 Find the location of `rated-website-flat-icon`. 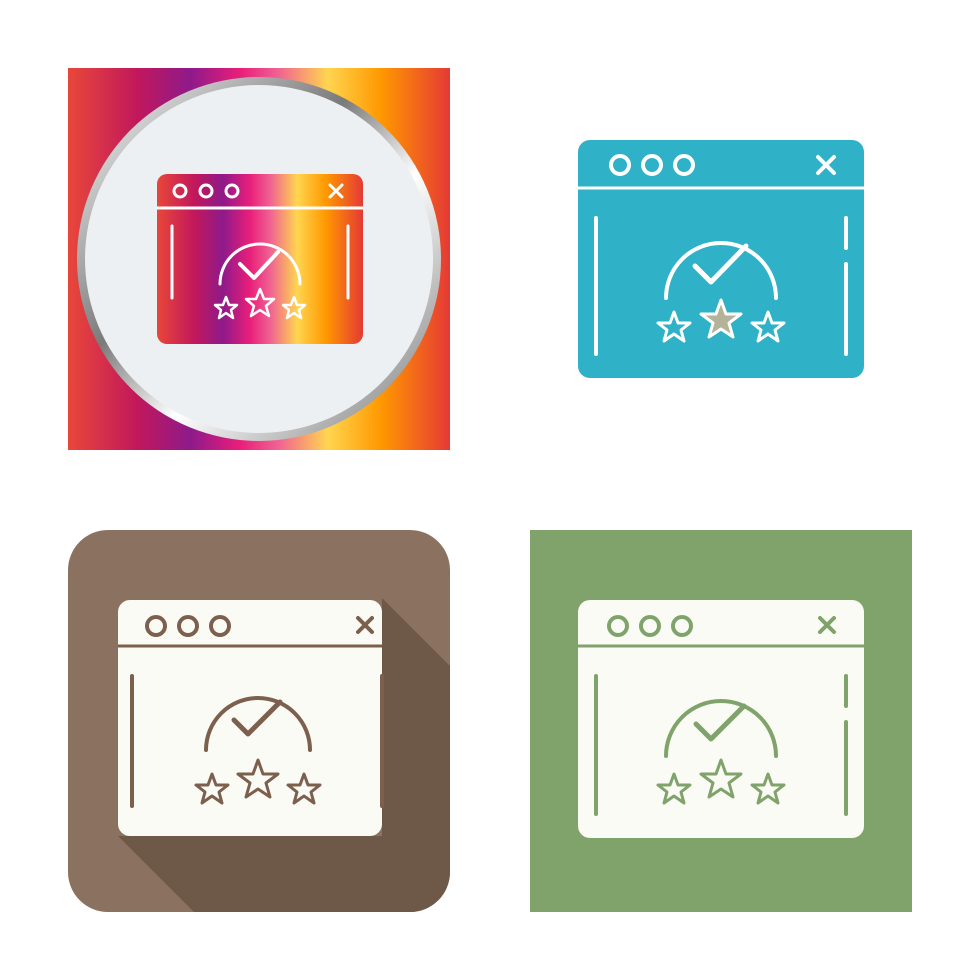

rated-website-flat-icon is located at coordinates (721, 259).